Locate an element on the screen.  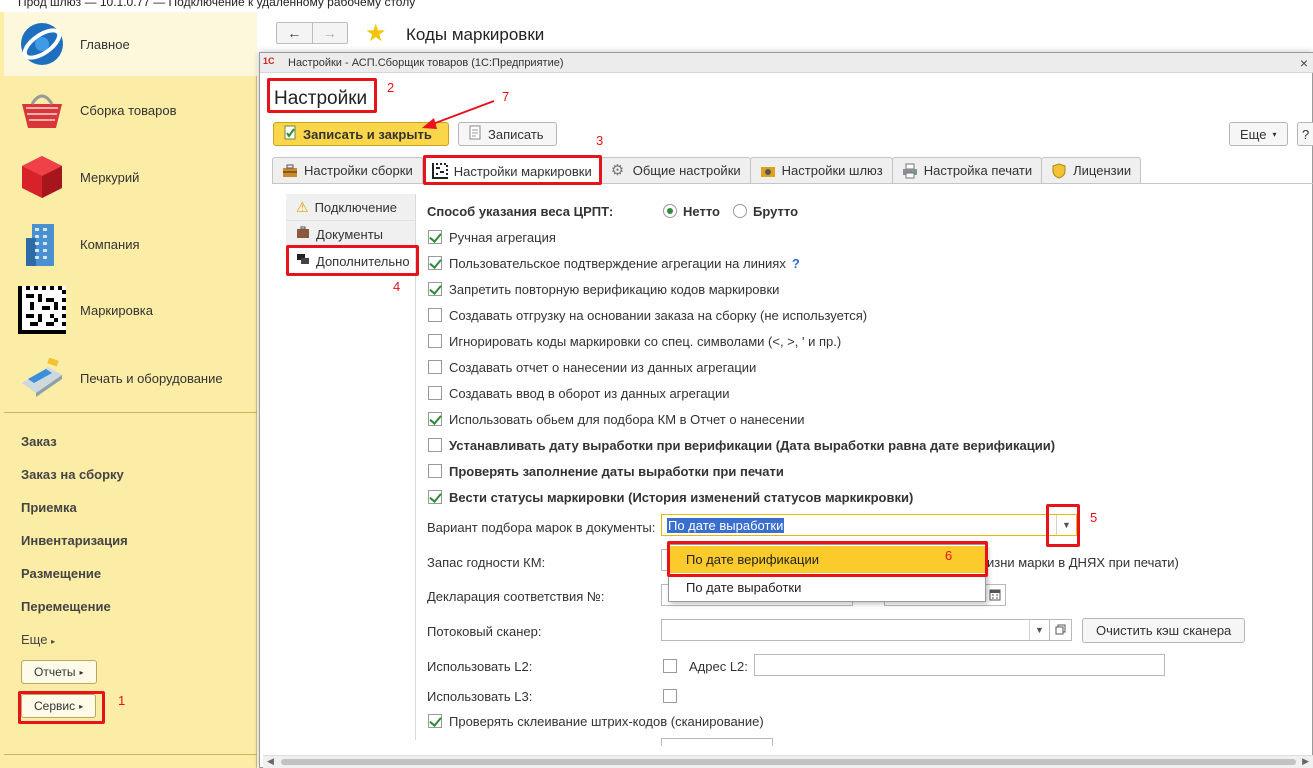
l3-checkbox-row is located at coordinates (673, 696).